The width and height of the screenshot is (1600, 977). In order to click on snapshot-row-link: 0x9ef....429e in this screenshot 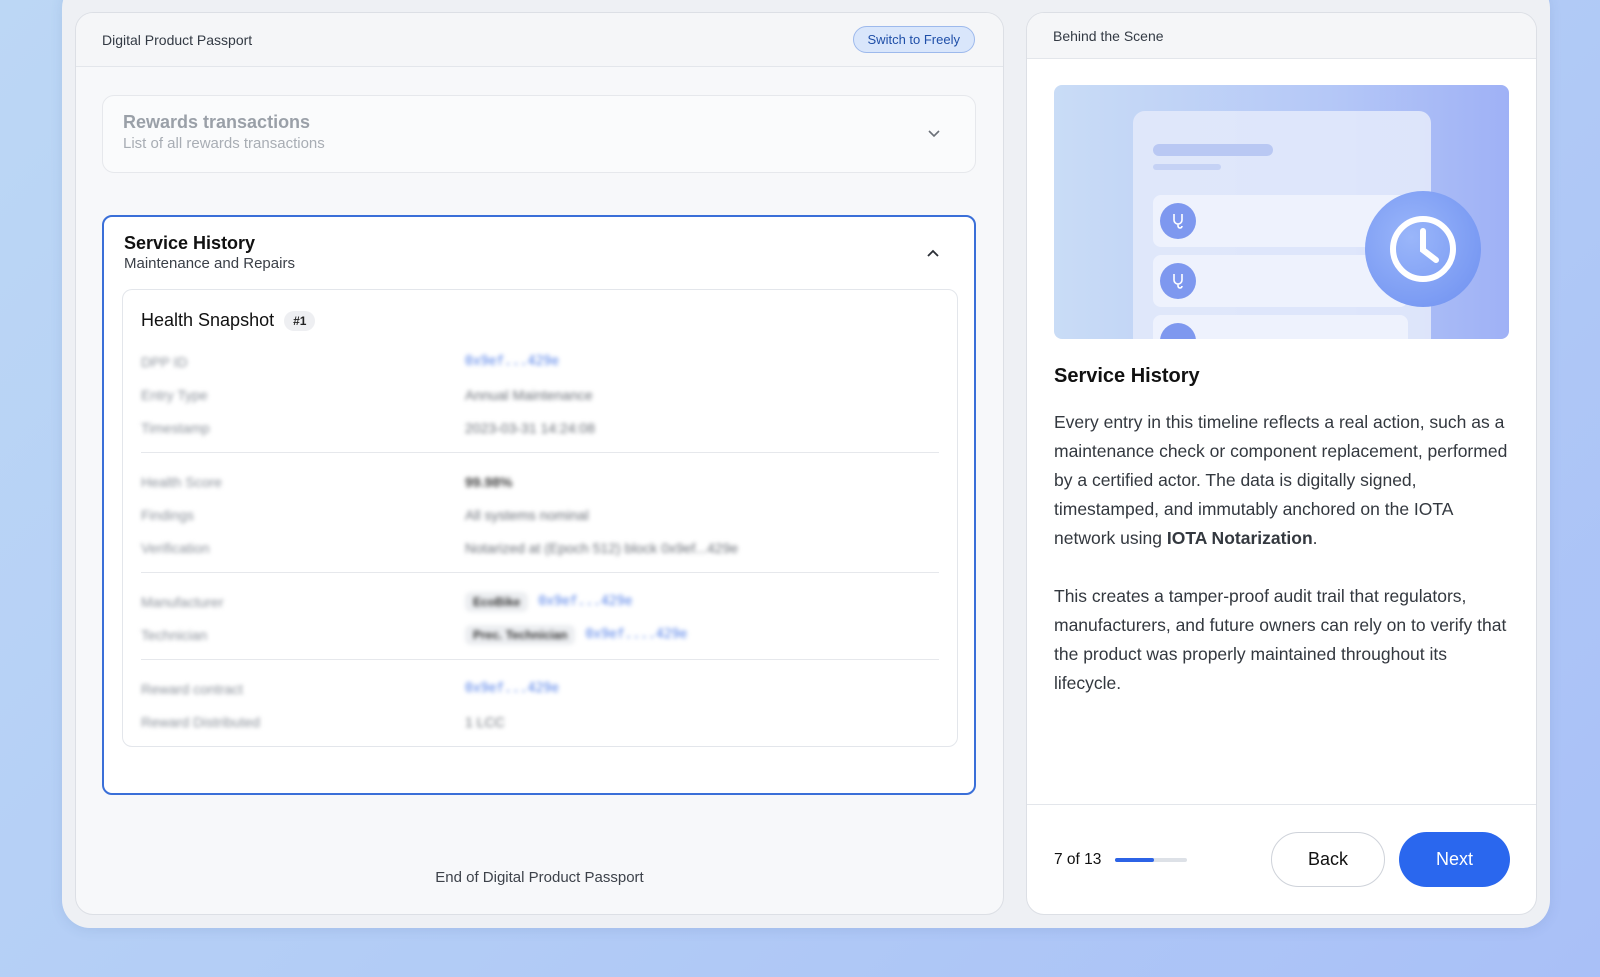, I will do `click(636, 634)`.